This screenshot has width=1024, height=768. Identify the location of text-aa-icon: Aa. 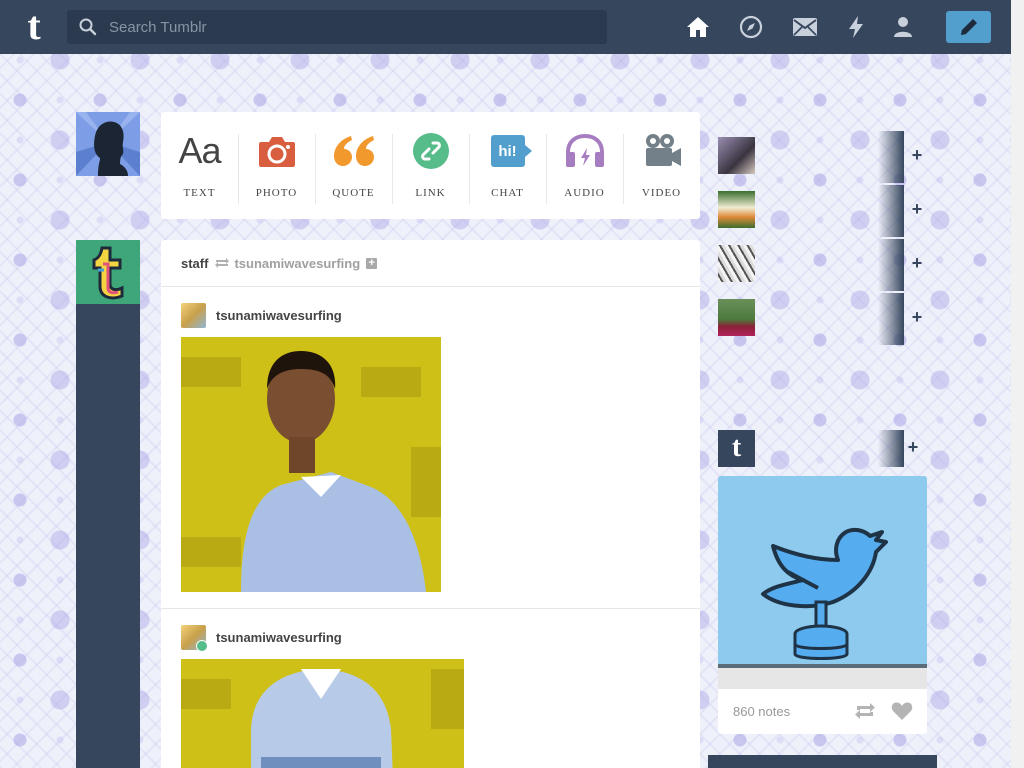
(199, 150).